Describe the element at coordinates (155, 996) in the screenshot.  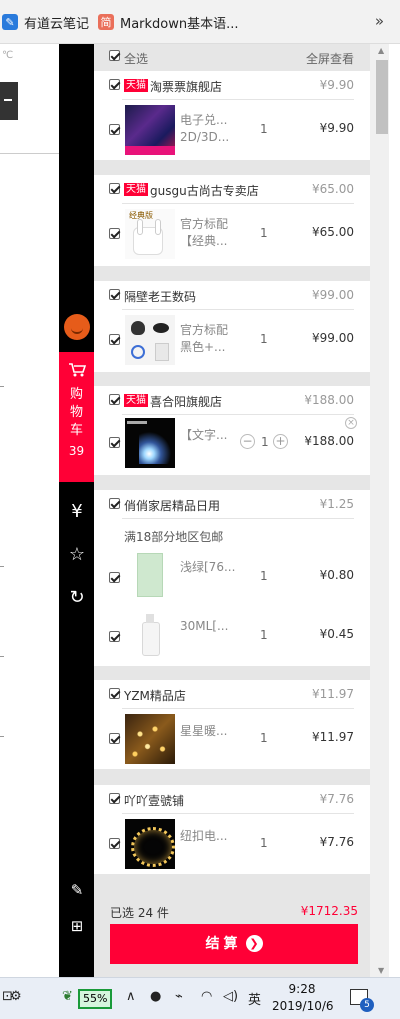
I see `qq-icon: ●` at that location.